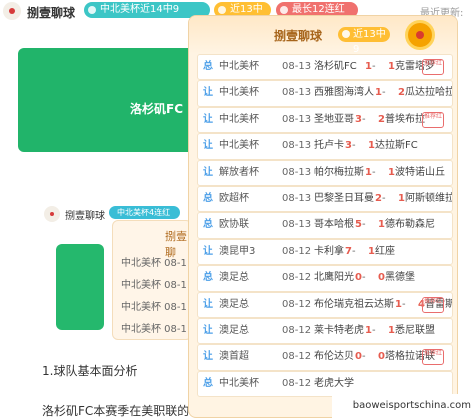  I want to click on home-team: 洛杉矶FC, so click(335, 66).